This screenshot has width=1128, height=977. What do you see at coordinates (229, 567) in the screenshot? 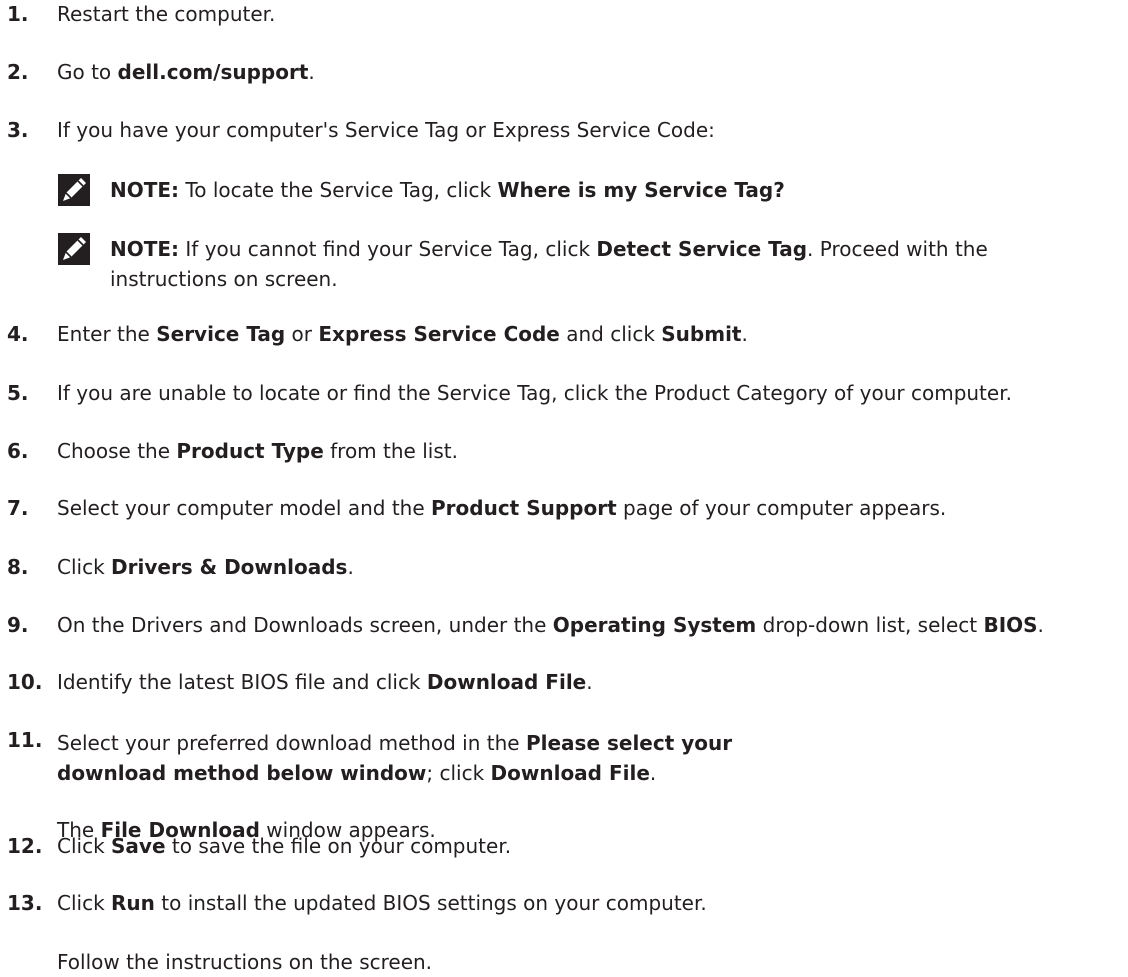
I see `bold-text-run: Drivers & Downloads` at bounding box center [229, 567].